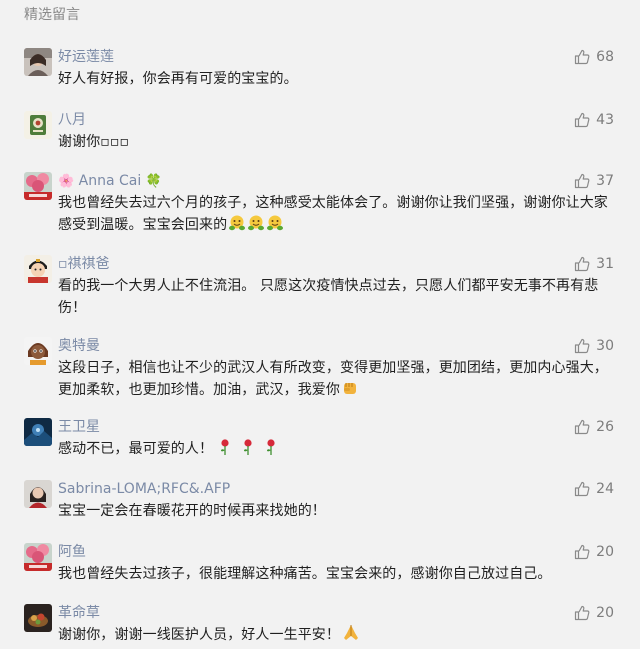 This screenshot has height=649, width=640. What do you see at coordinates (605, 427) in the screenshot?
I see `like-count: 26` at bounding box center [605, 427].